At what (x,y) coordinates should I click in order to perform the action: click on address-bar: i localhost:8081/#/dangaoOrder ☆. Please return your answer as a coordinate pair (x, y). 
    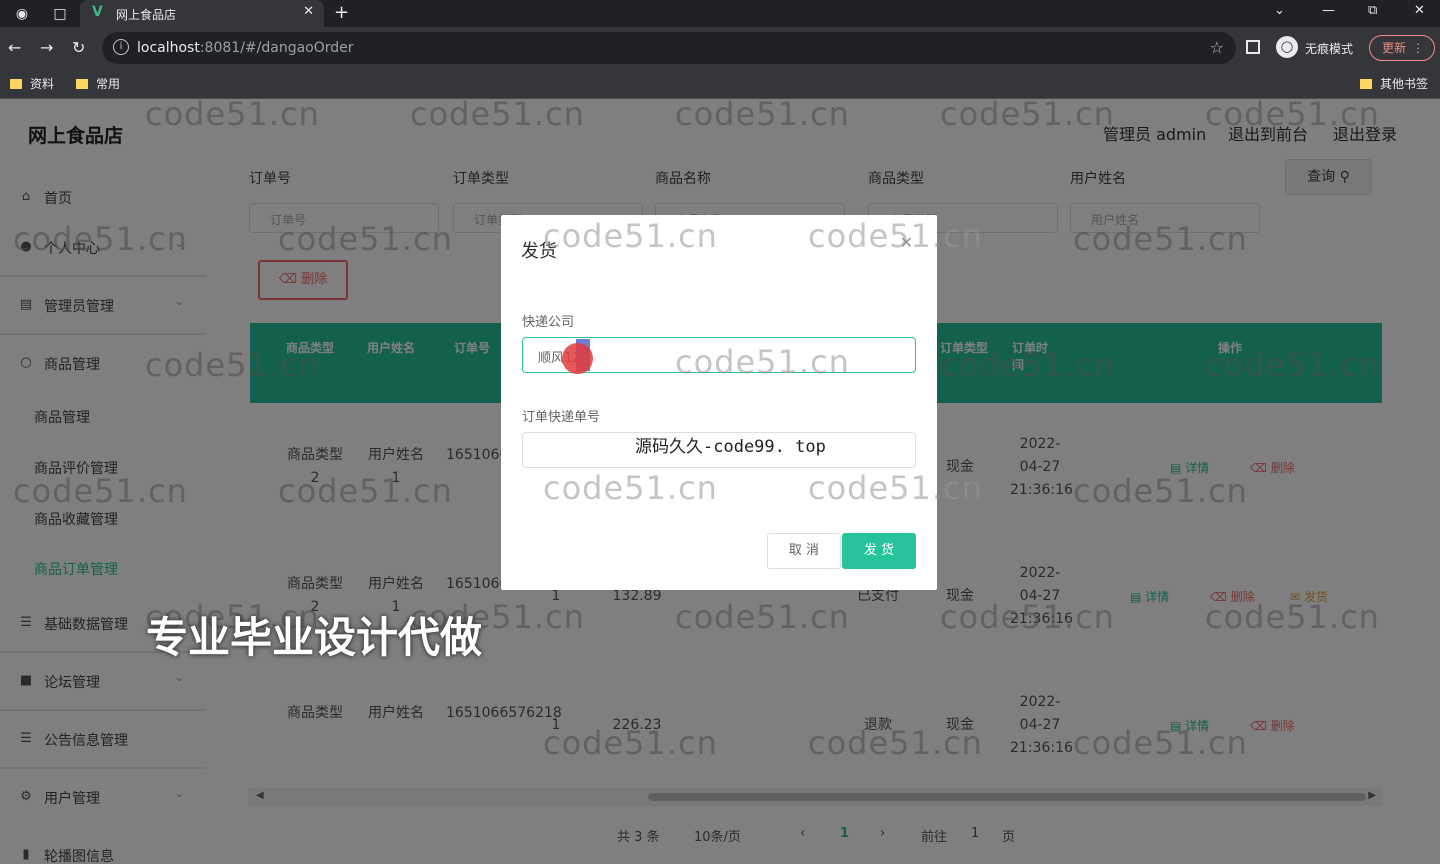
    Looking at the image, I should click on (669, 48).